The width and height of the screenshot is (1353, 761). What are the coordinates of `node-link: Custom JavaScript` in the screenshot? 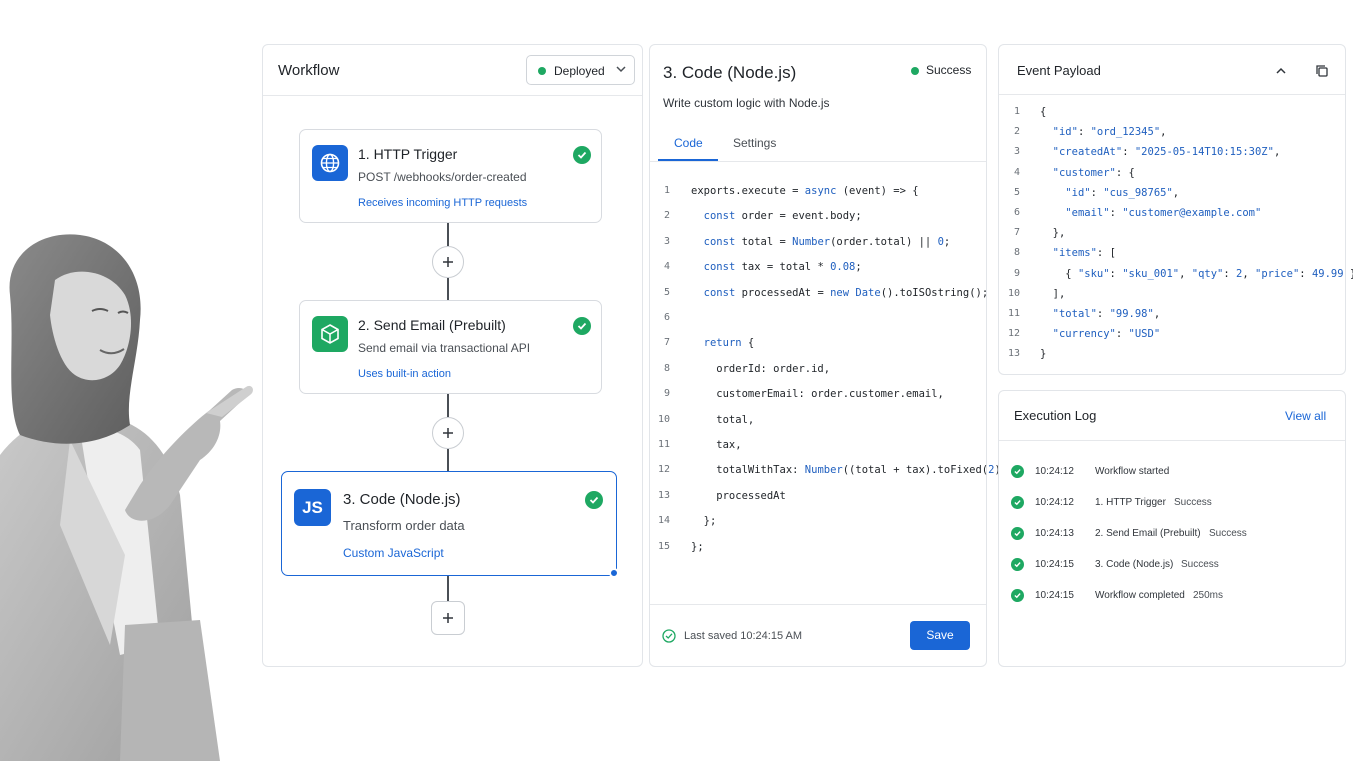 It's located at (393, 553).